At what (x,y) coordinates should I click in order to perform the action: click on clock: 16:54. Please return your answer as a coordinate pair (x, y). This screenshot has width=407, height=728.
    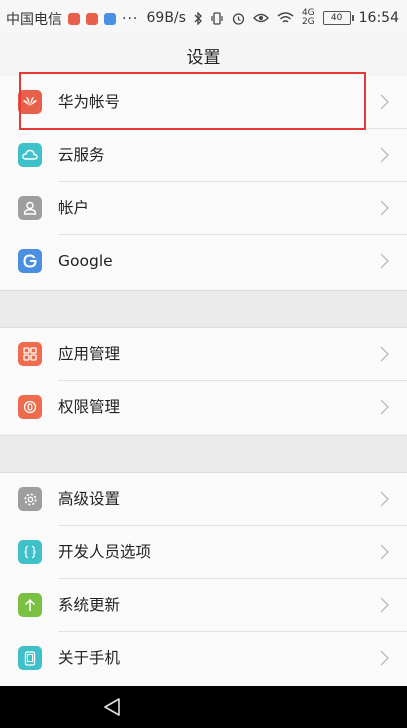
    Looking at the image, I should click on (378, 18).